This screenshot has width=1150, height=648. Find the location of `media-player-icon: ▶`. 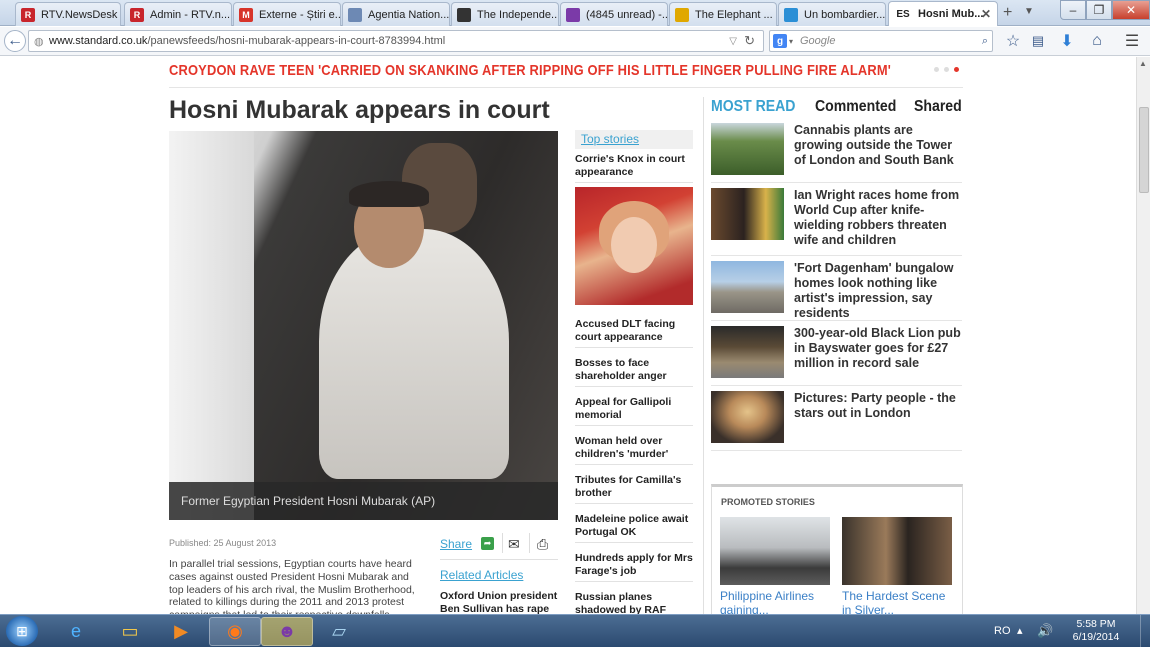

media-player-icon: ▶ is located at coordinates (181, 631).